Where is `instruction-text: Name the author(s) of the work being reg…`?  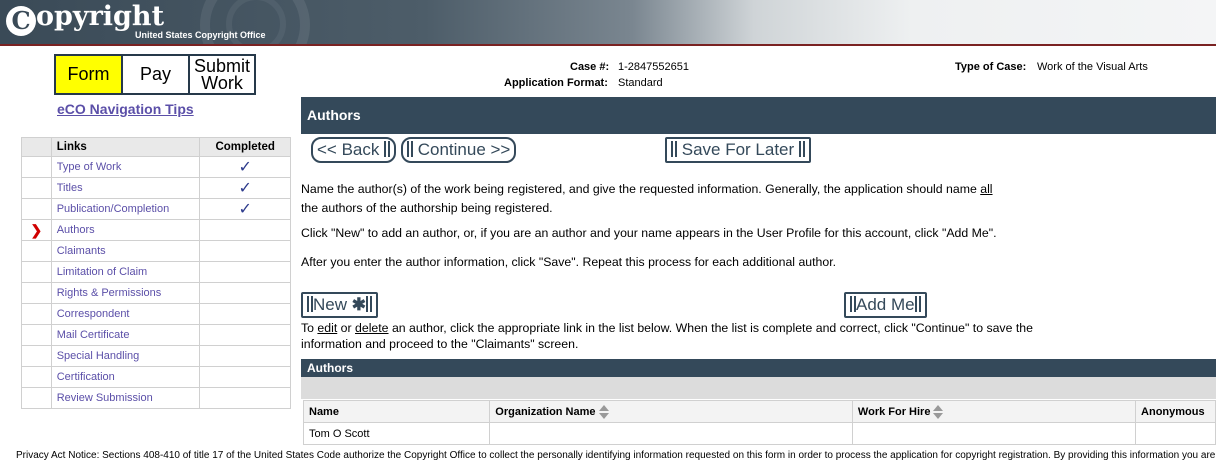 instruction-text: Name the author(s) of the work being reg… is located at coordinates (641, 189).